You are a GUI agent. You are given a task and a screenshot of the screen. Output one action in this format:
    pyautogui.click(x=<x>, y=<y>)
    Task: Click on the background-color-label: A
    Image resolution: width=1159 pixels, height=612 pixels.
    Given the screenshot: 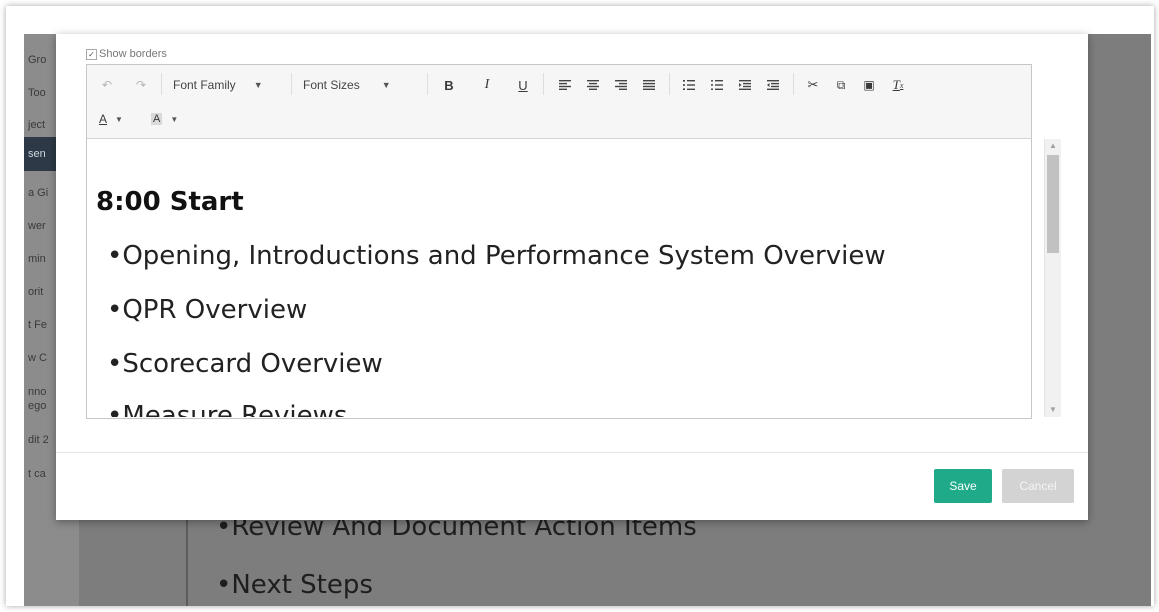 What is the action you would take?
    pyautogui.click(x=157, y=119)
    